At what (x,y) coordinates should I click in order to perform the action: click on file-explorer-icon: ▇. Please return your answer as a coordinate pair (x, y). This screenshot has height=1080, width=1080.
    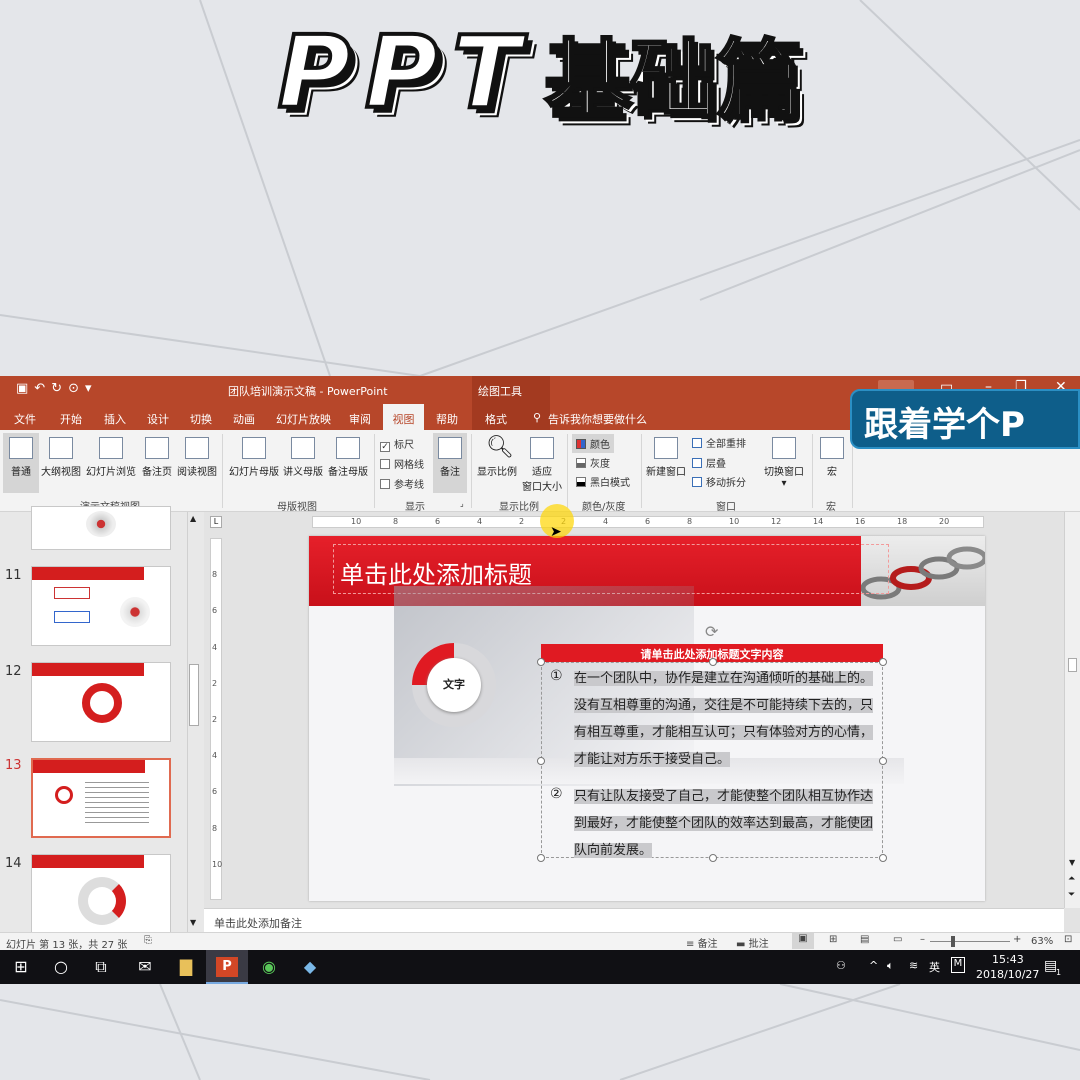
    Looking at the image, I should click on (186, 967).